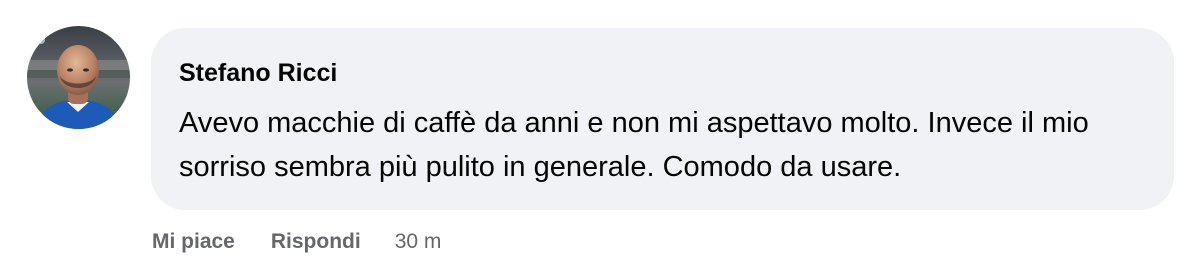  I want to click on reply-button: Rispondi, so click(316, 242).